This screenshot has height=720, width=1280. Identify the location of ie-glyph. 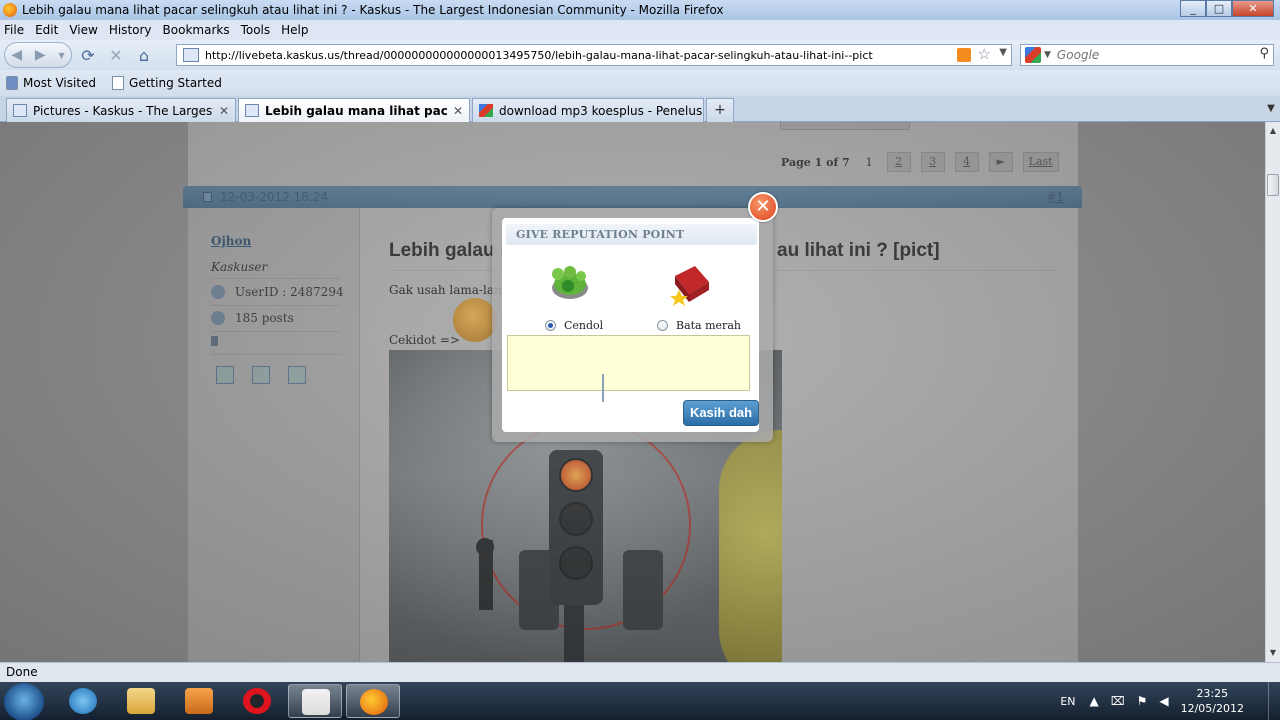
(83, 701).